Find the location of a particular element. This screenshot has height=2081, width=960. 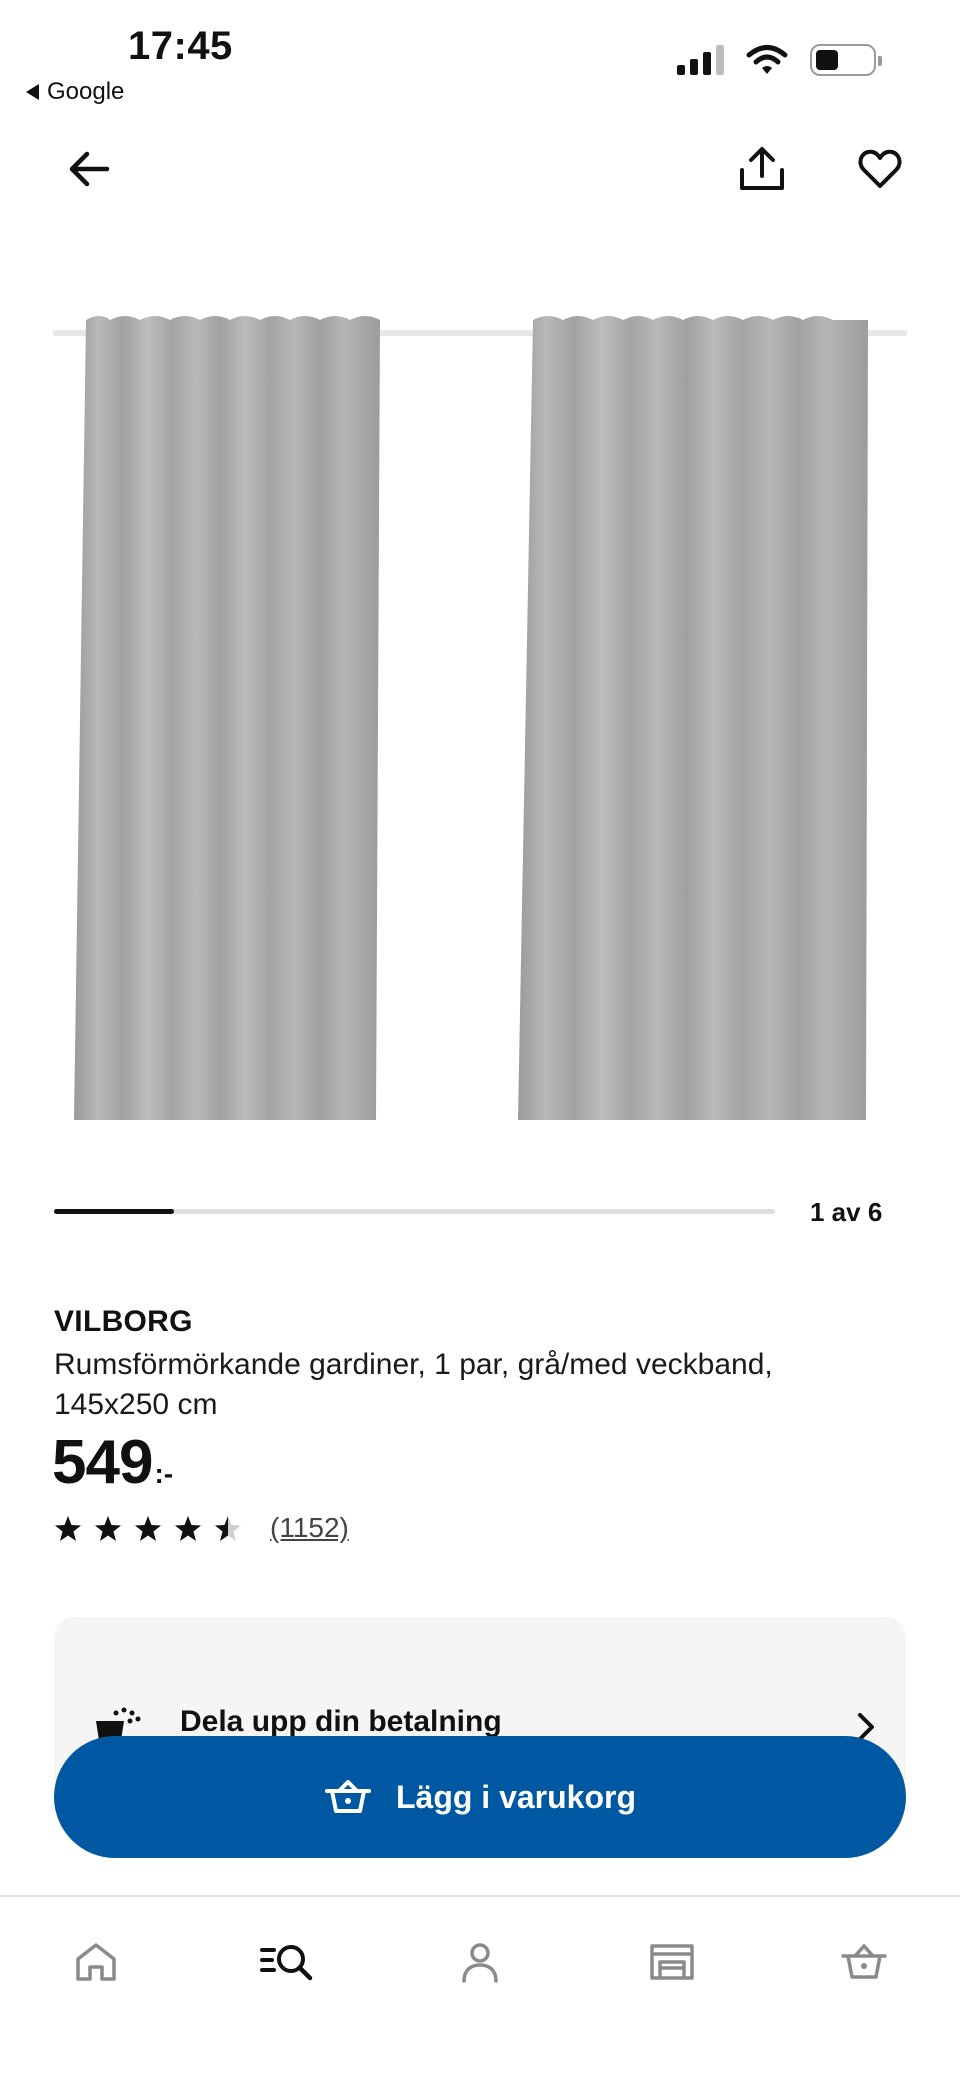

share-icon is located at coordinates (762, 168).